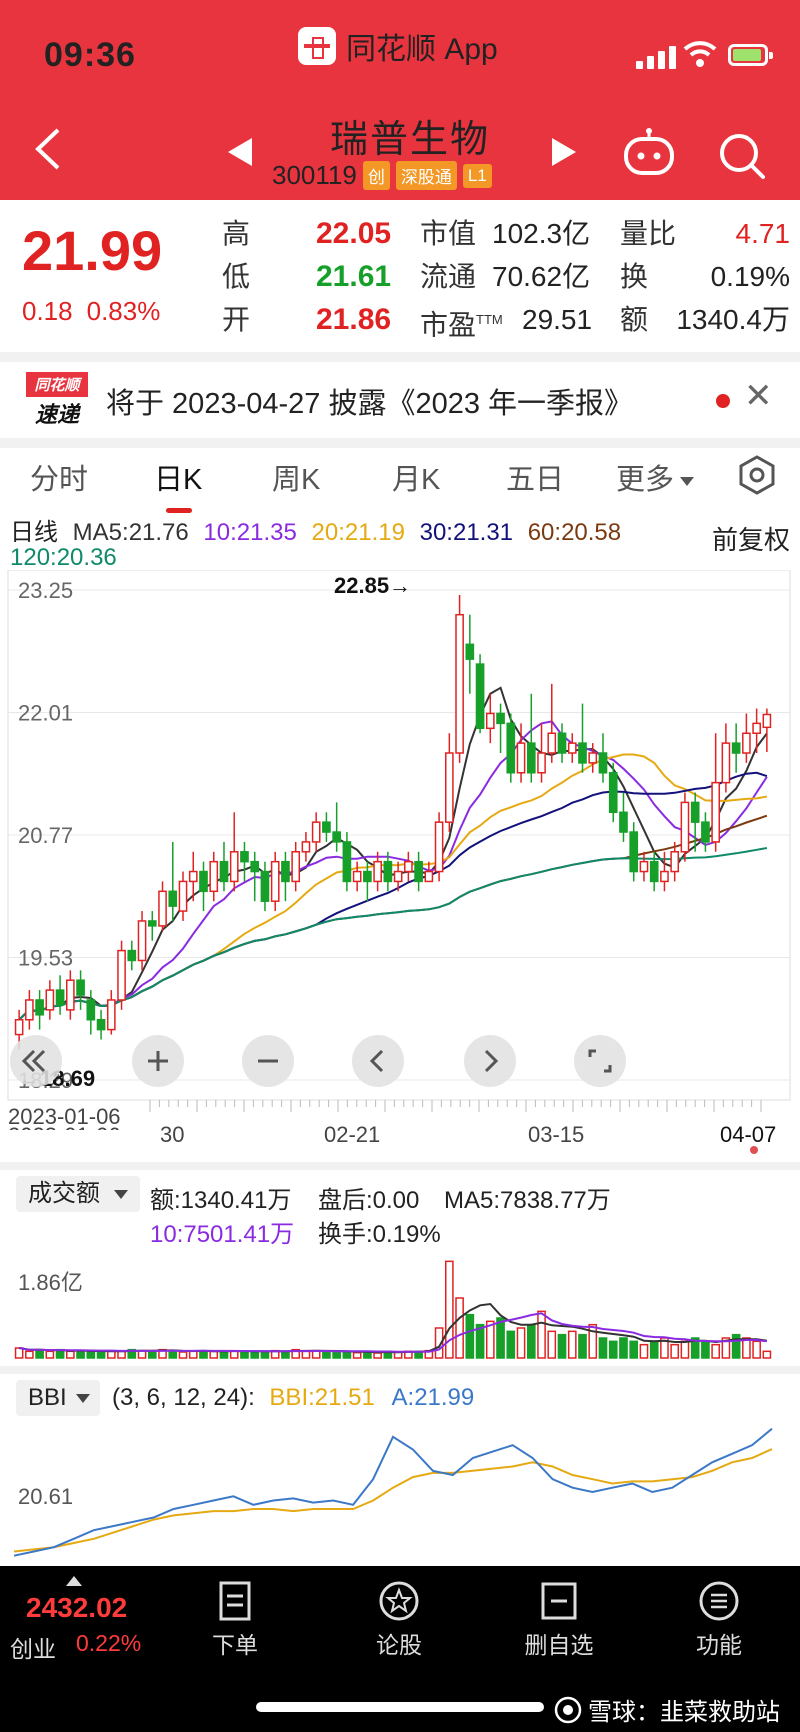 The image size is (800, 1732). I want to click on zoom-in-button, so click(158, 1061).